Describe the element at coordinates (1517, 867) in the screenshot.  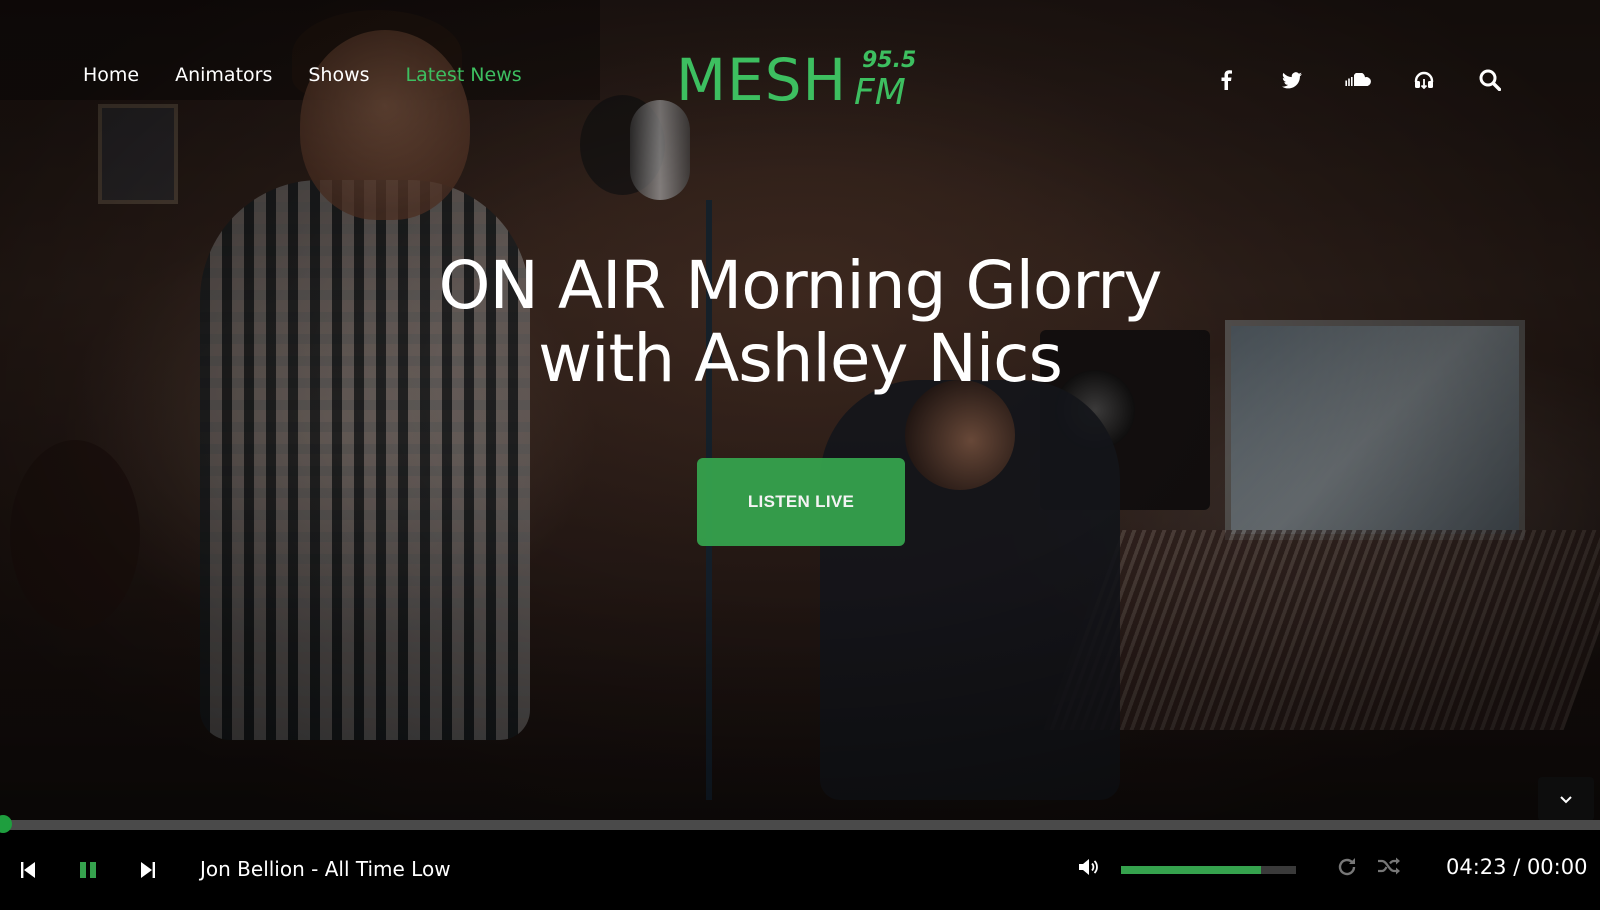
I see `playback-time: 04:23 / 00:00` at that location.